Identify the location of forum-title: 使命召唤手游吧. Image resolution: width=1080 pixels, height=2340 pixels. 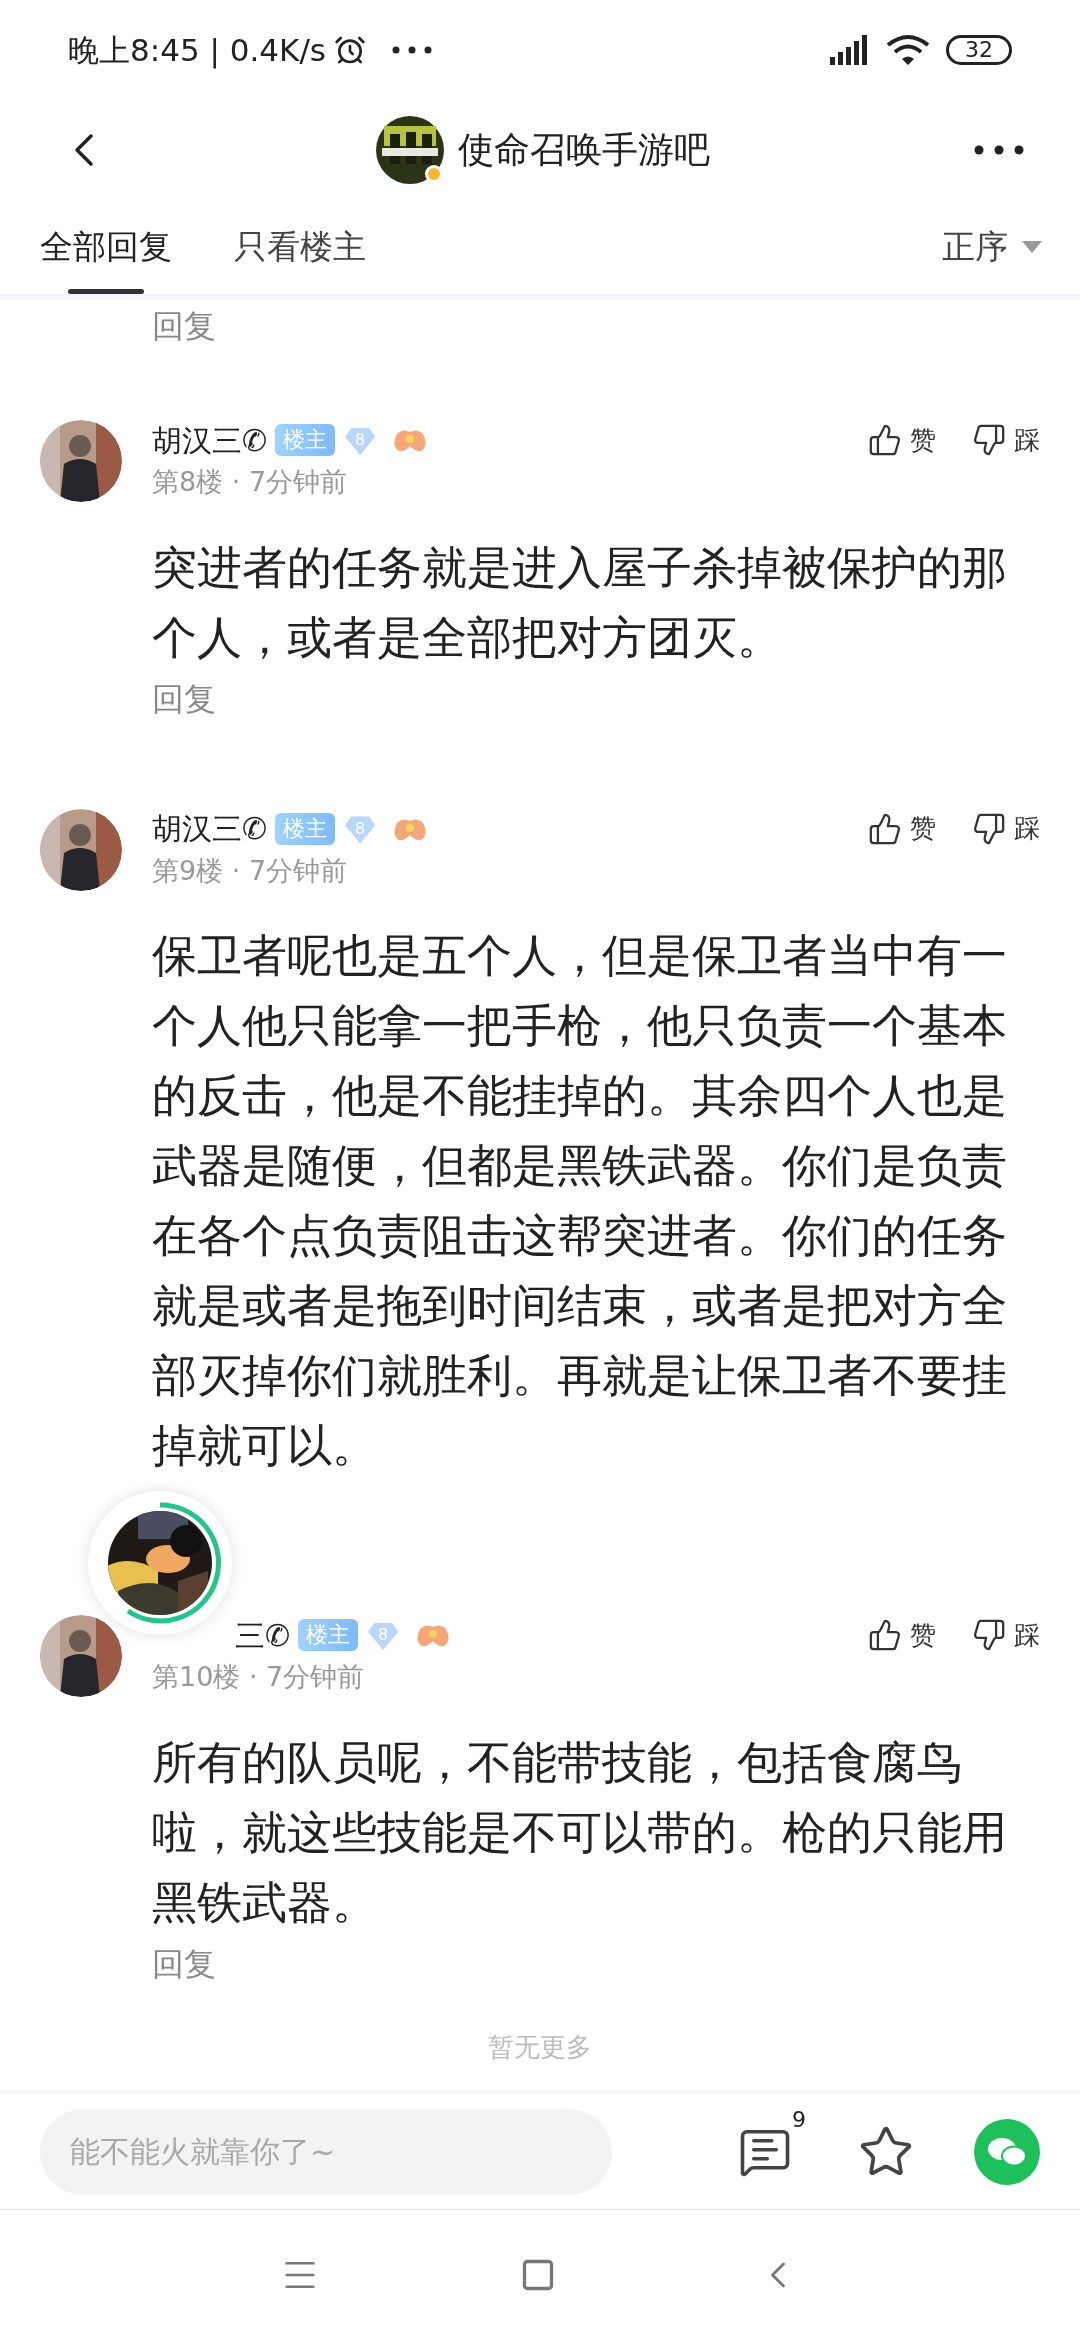
(584, 150).